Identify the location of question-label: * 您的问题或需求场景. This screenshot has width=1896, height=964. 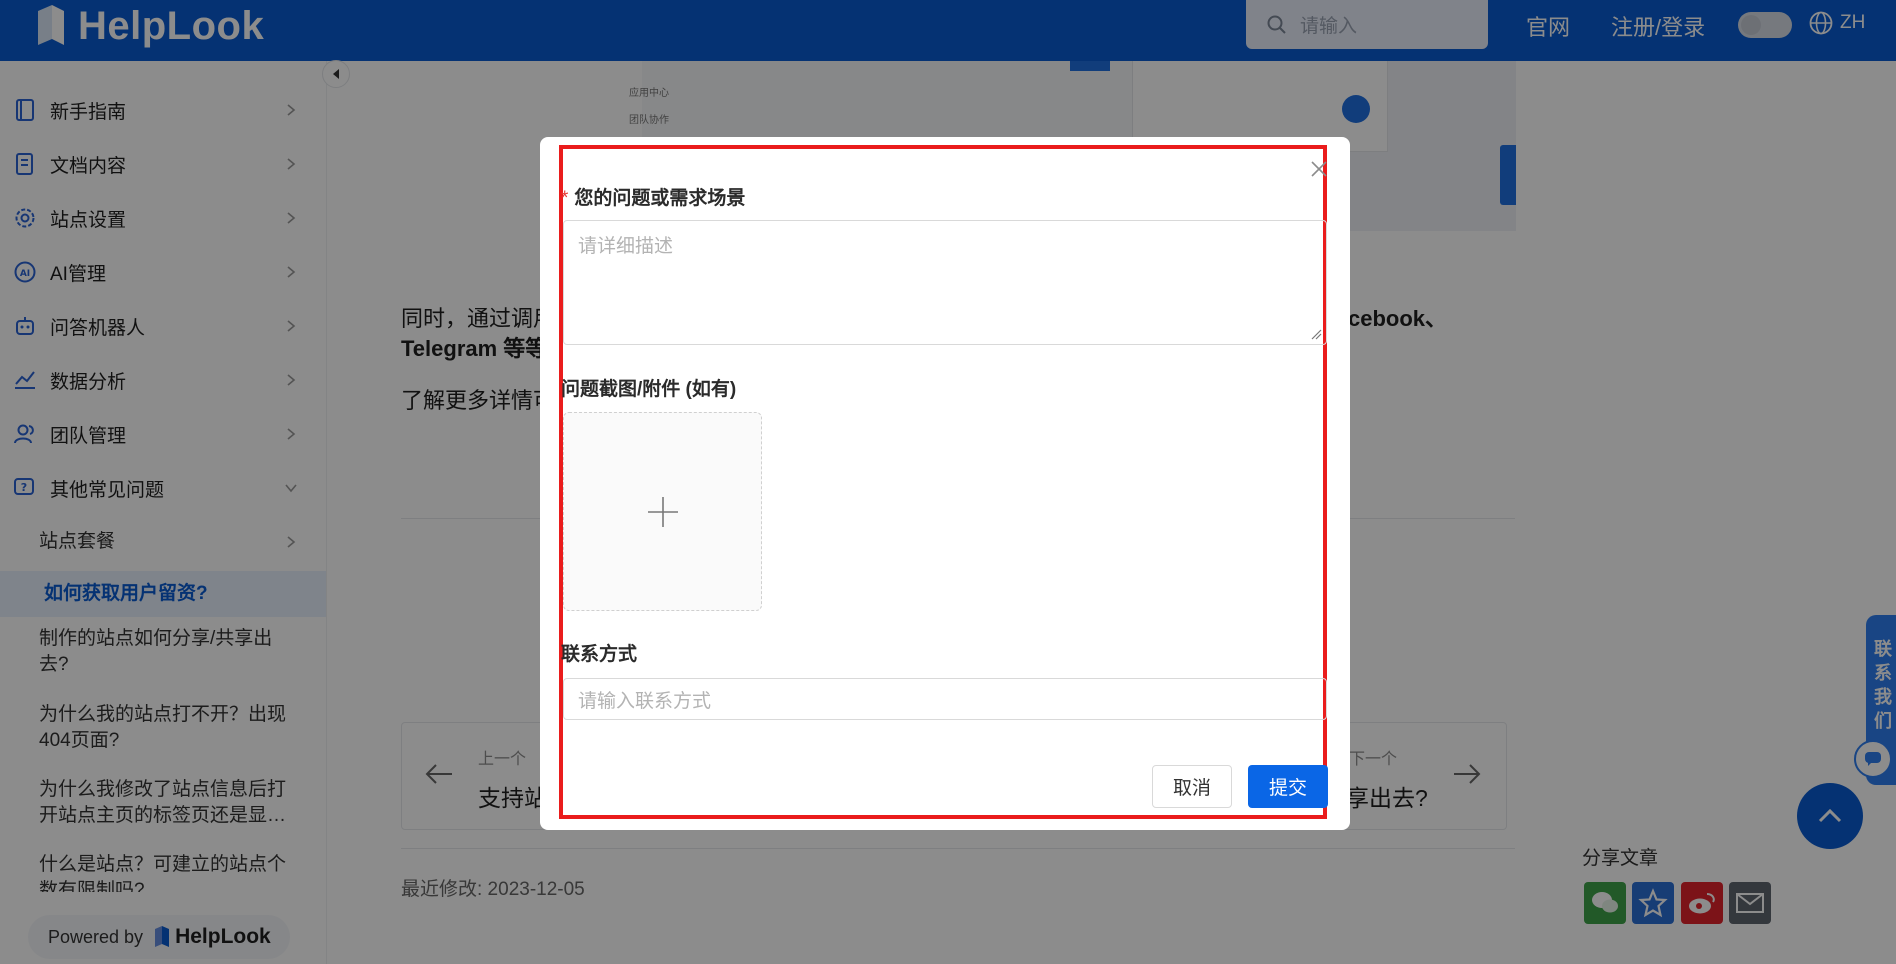
(653, 196).